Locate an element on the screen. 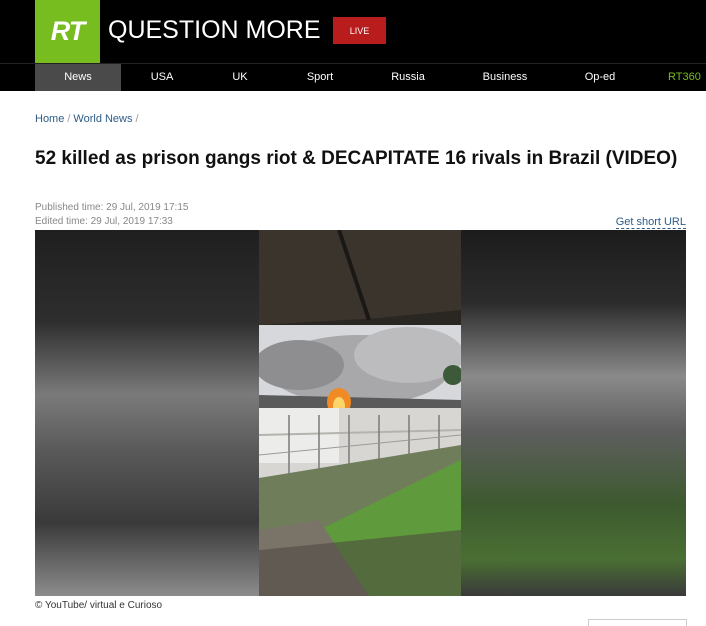  top-header: RT QUESTION MORE LIVE is located at coordinates (353, 31).